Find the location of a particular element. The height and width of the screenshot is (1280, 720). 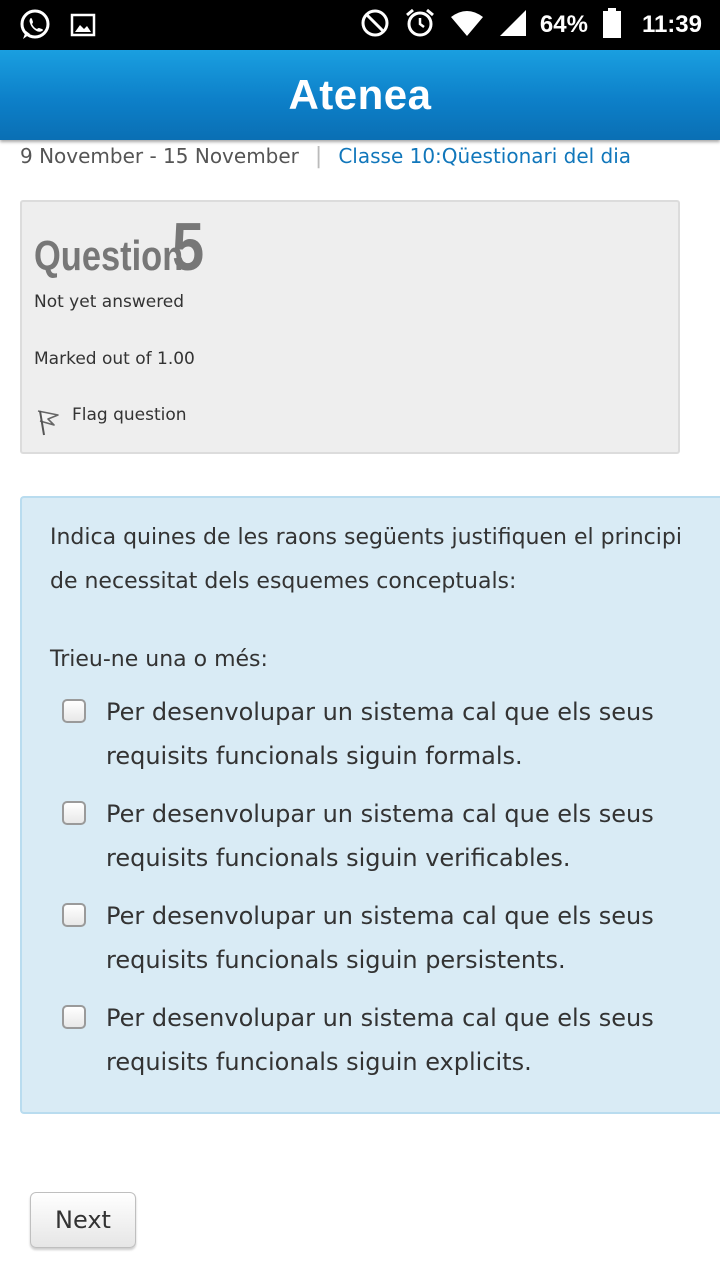

status-bar: 64% 11:39 is located at coordinates (360, 25).